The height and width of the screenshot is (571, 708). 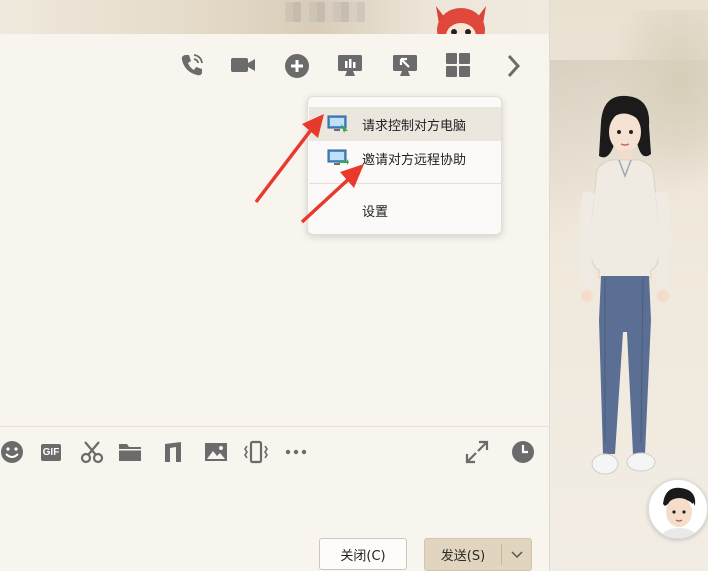 I want to click on blurred-title, so click(x=325, y=12).